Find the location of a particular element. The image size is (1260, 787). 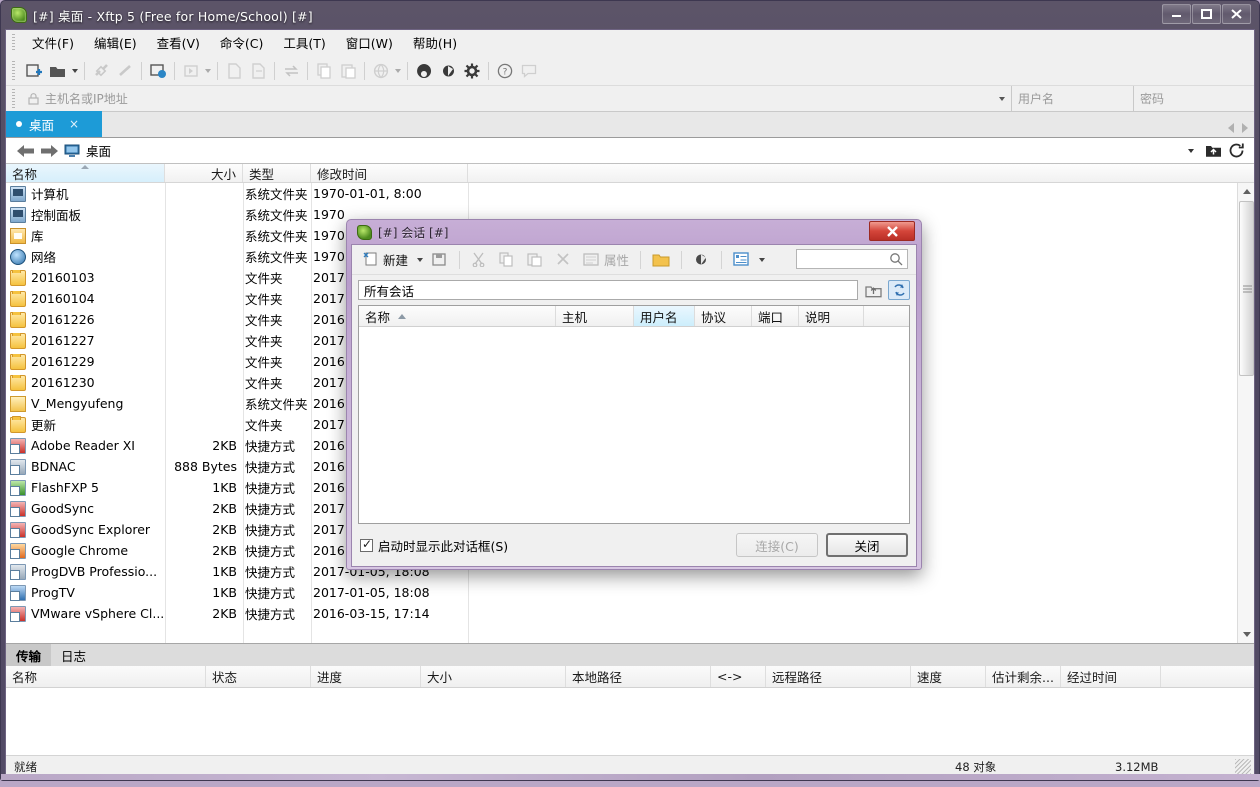

vmware-icon is located at coordinates (18, 613).